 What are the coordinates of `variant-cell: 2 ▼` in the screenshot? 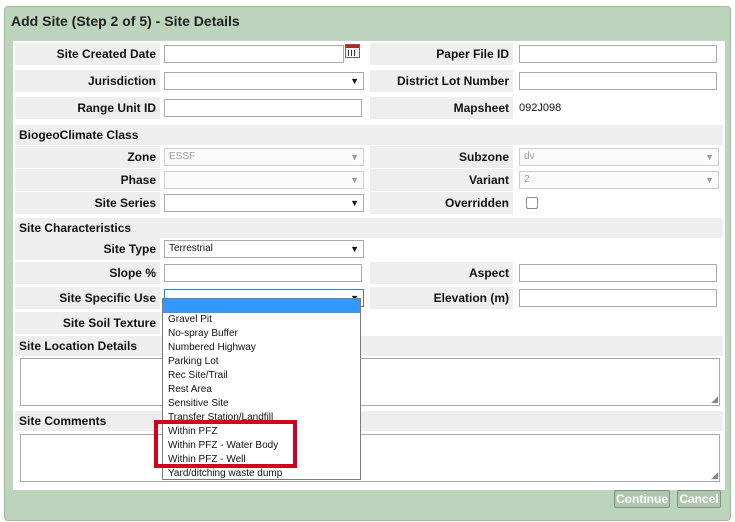 It's located at (619, 180).